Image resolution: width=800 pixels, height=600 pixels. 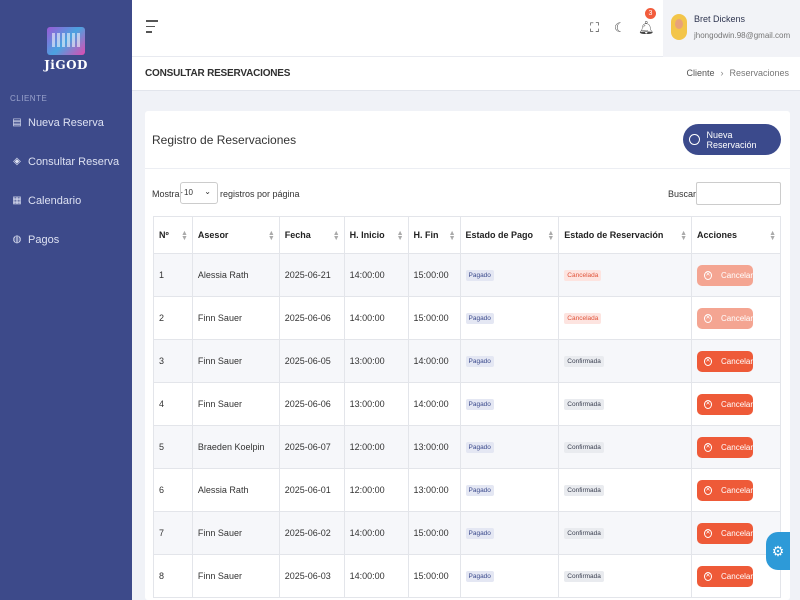 What do you see at coordinates (646, 28) in the screenshot?
I see `notifications-bell-icon: 🔔︎` at bounding box center [646, 28].